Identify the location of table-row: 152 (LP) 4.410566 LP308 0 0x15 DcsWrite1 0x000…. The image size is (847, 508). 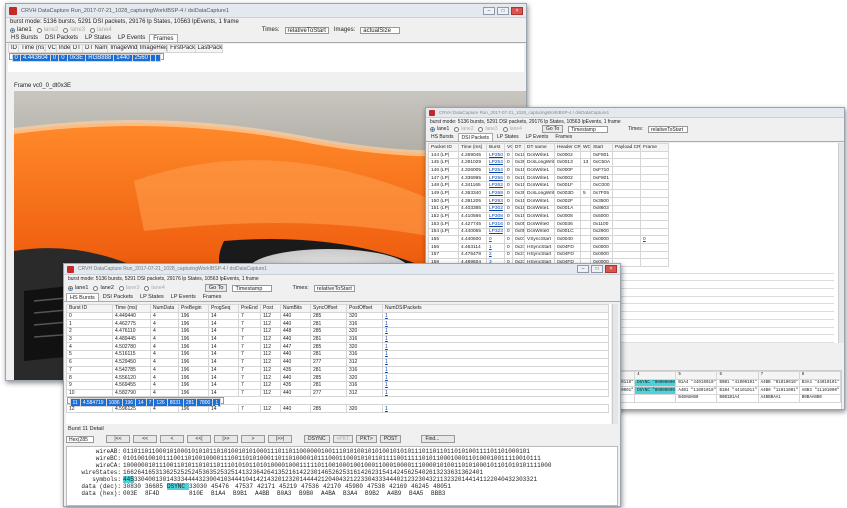
(548, 216).